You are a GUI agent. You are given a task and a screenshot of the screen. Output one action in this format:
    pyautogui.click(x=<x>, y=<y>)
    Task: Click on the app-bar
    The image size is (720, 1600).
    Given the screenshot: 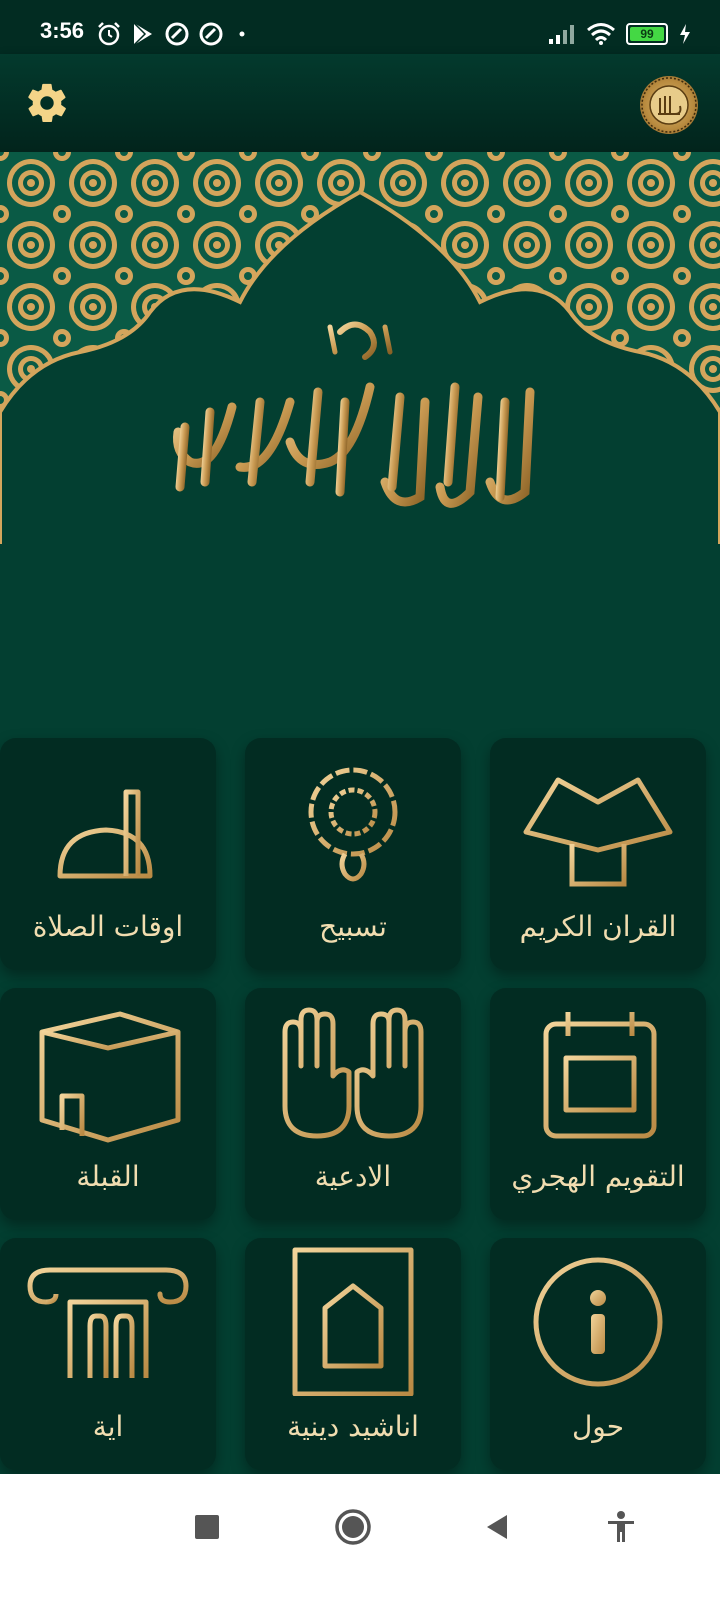 What is the action you would take?
    pyautogui.click(x=360, y=103)
    